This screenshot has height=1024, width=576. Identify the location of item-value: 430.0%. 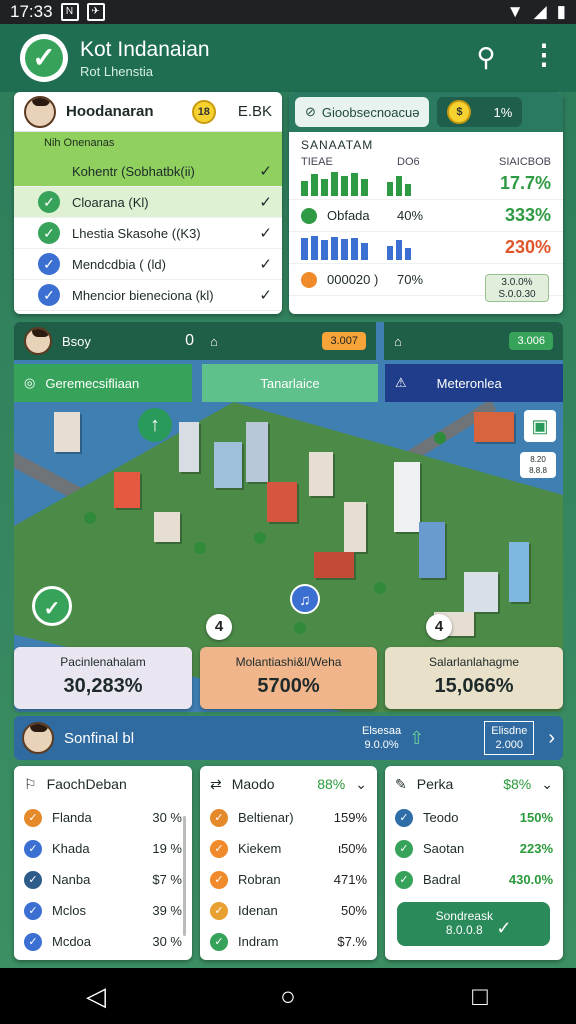
(530, 879).